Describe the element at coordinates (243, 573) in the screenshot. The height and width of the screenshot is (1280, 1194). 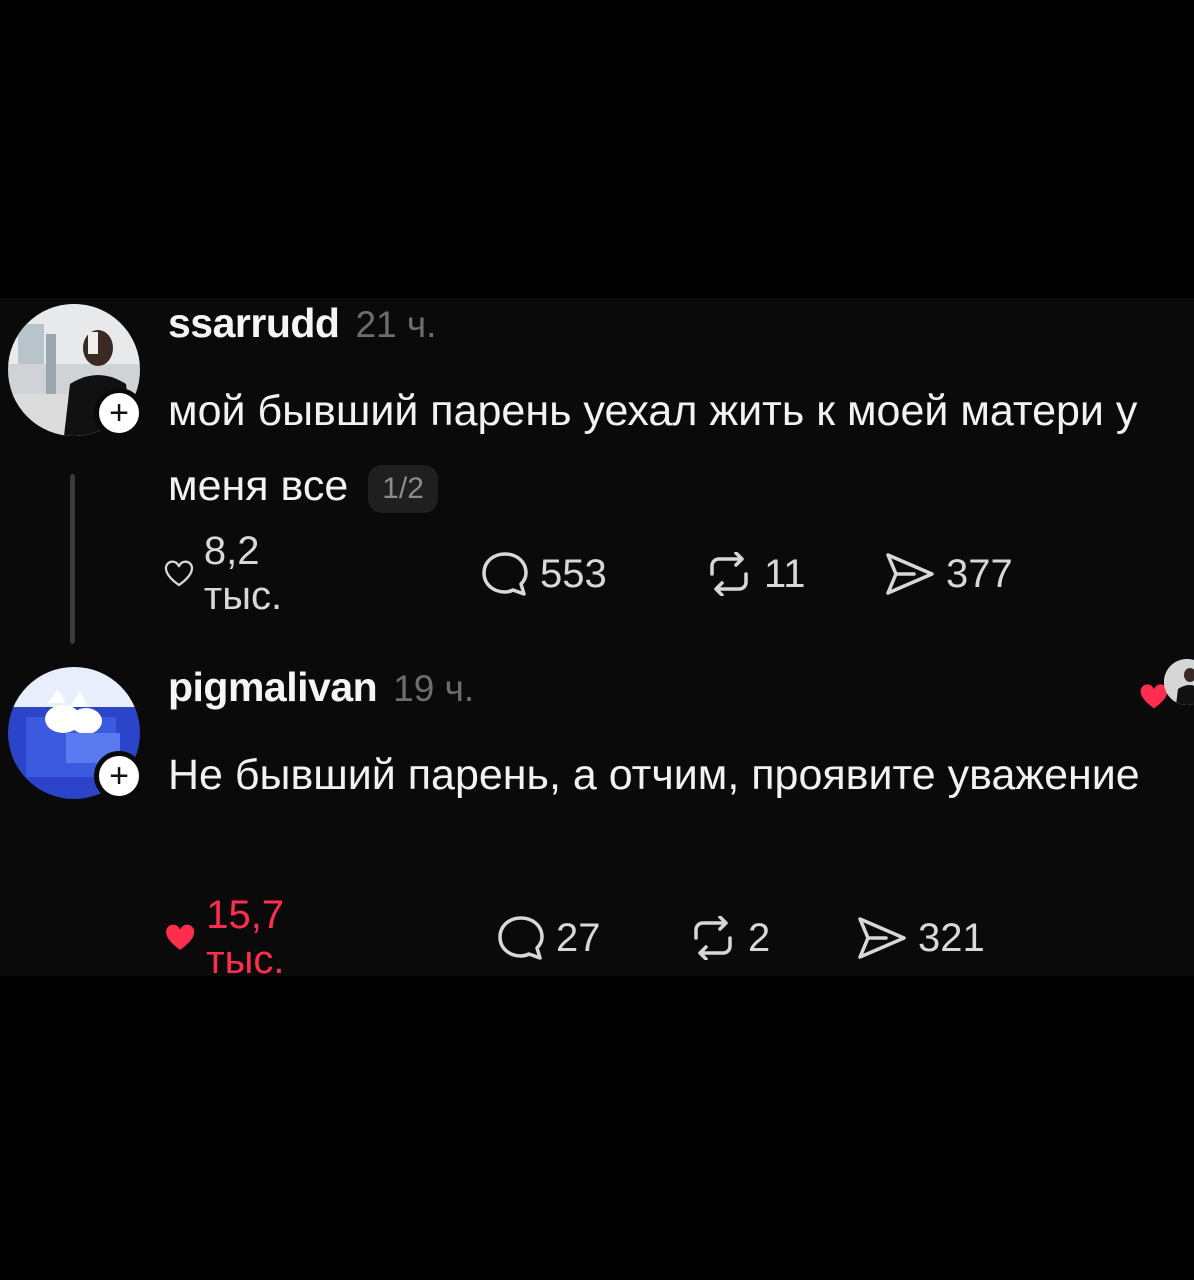
I see `like-count: 8,2 тыс.` at that location.